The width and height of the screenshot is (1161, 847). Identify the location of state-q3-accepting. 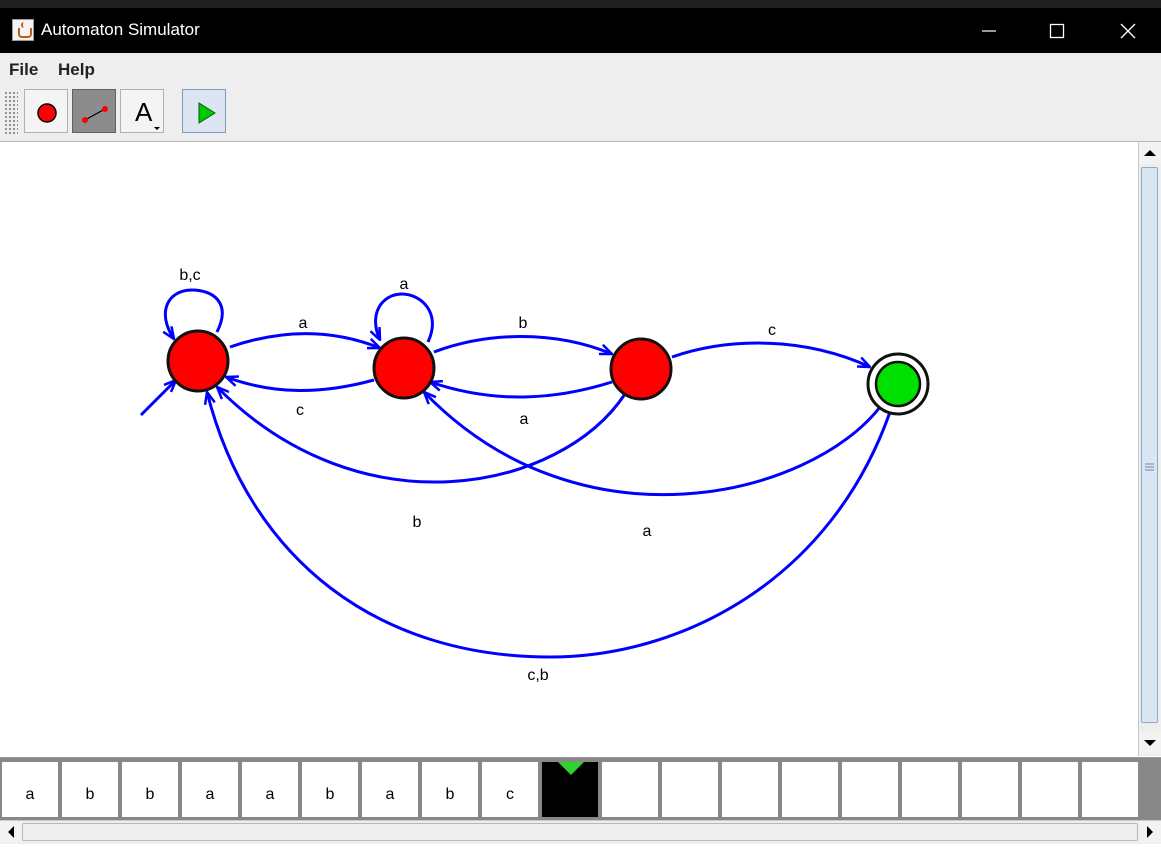
(898, 384).